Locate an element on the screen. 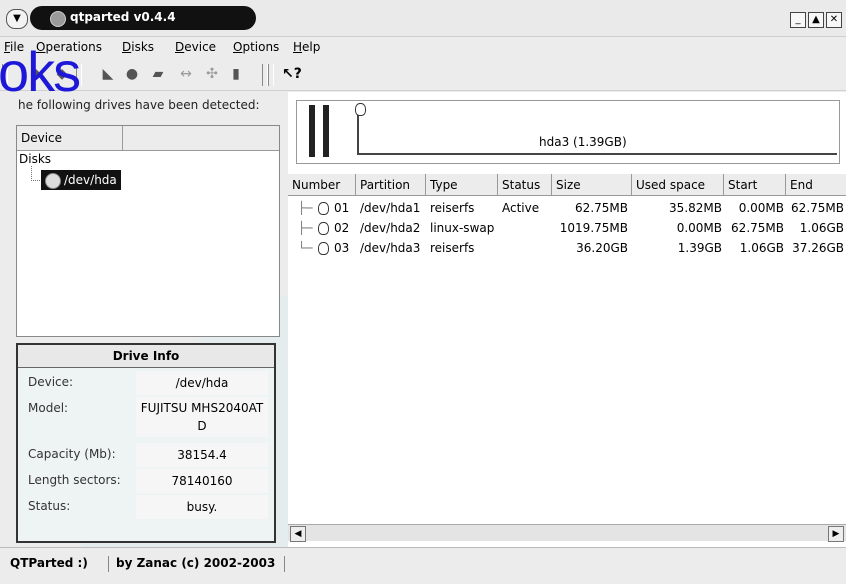  cell-used-space: 1.39GB is located at coordinates (699, 248).